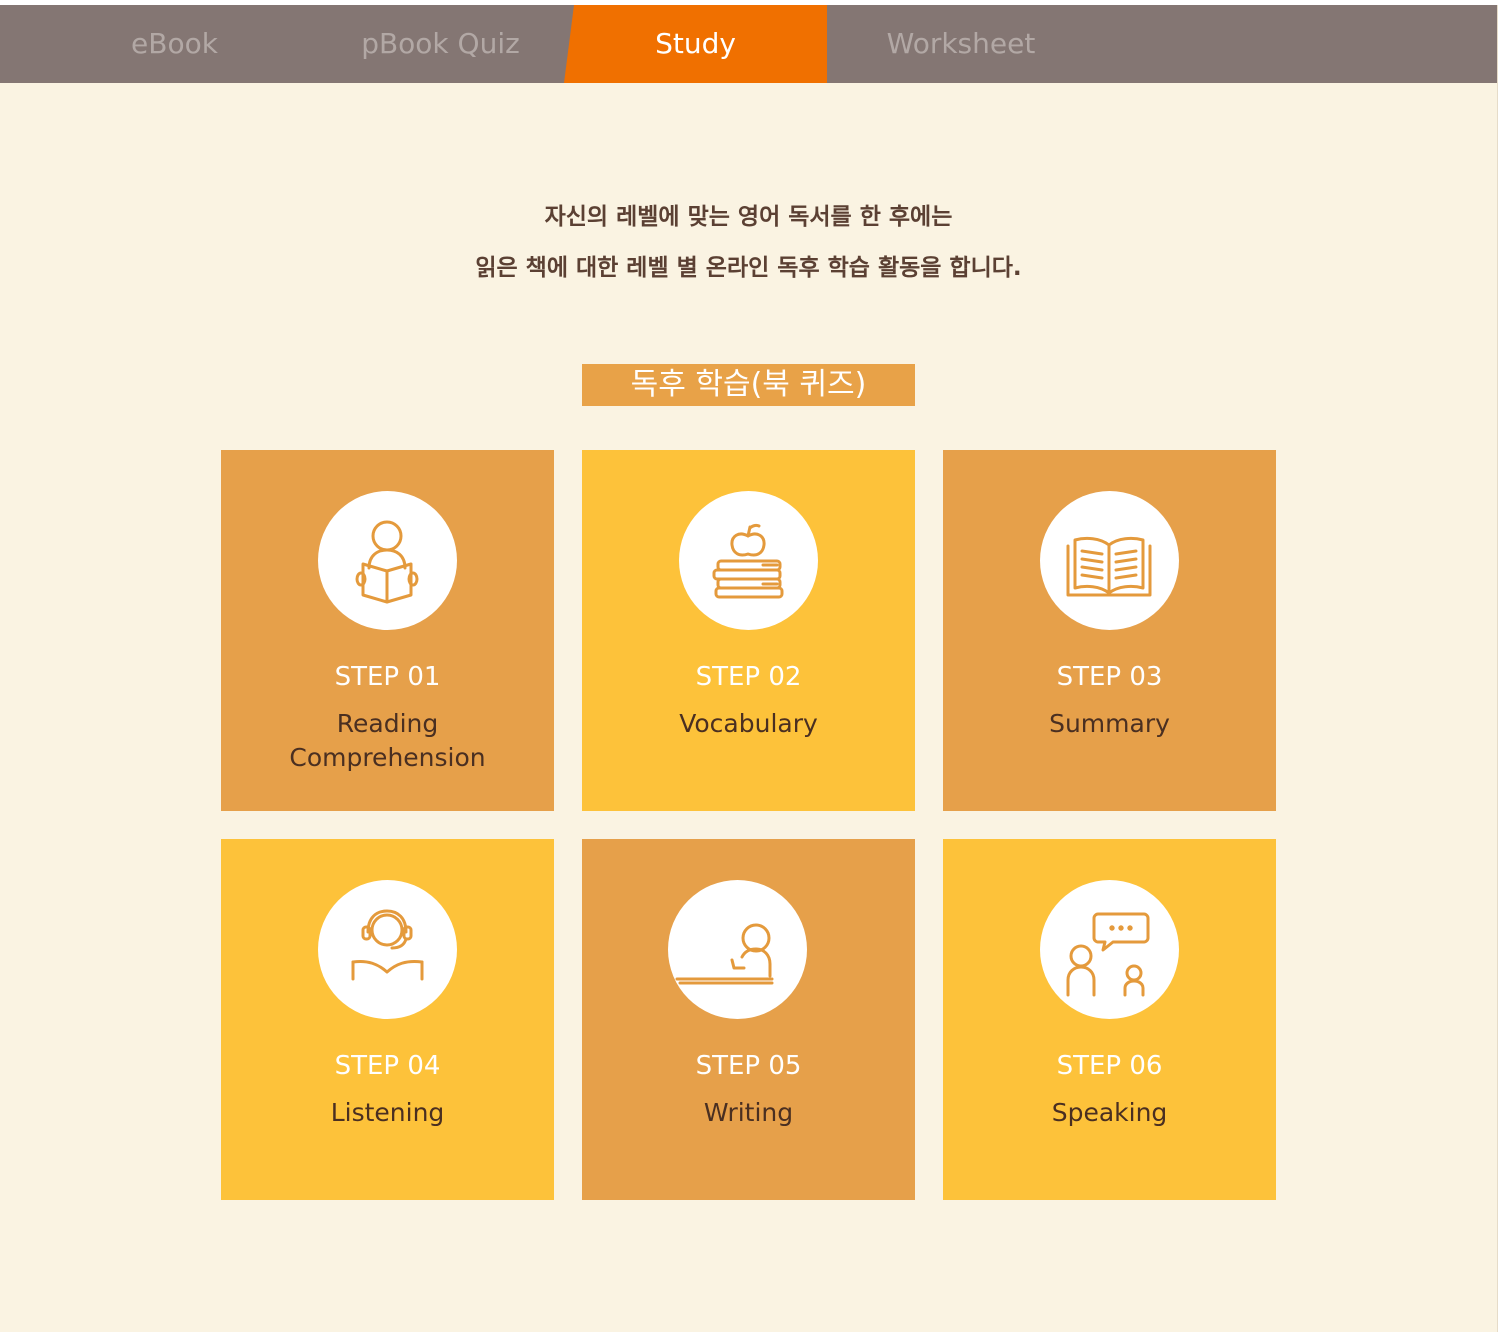 This screenshot has width=1500, height=1333. Describe the element at coordinates (748, 217) in the screenshot. I see `intro-line-1: 자신의 레벨에 맞는 영어 독서를 한 후에는` at that location.